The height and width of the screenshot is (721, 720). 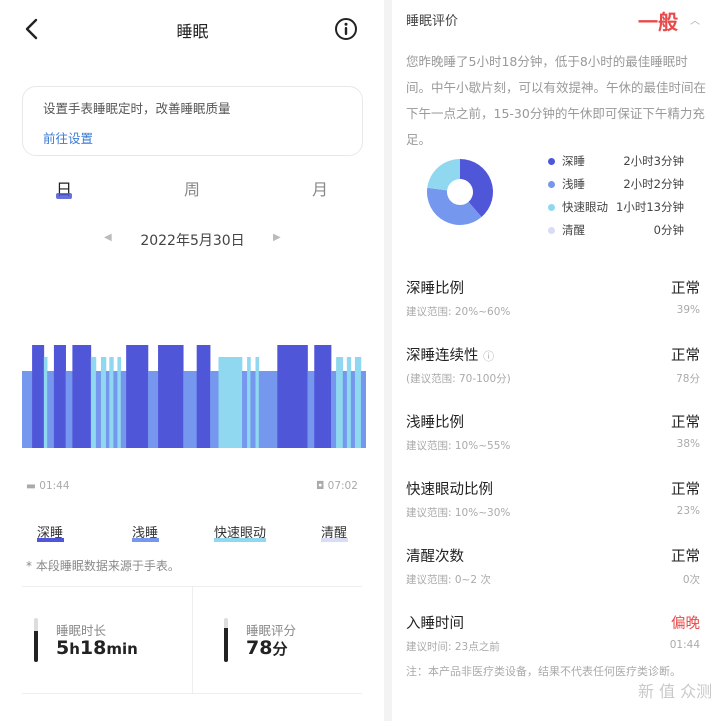 I want to click on breakdown-label: 深睡, so click(x=573, y=161).